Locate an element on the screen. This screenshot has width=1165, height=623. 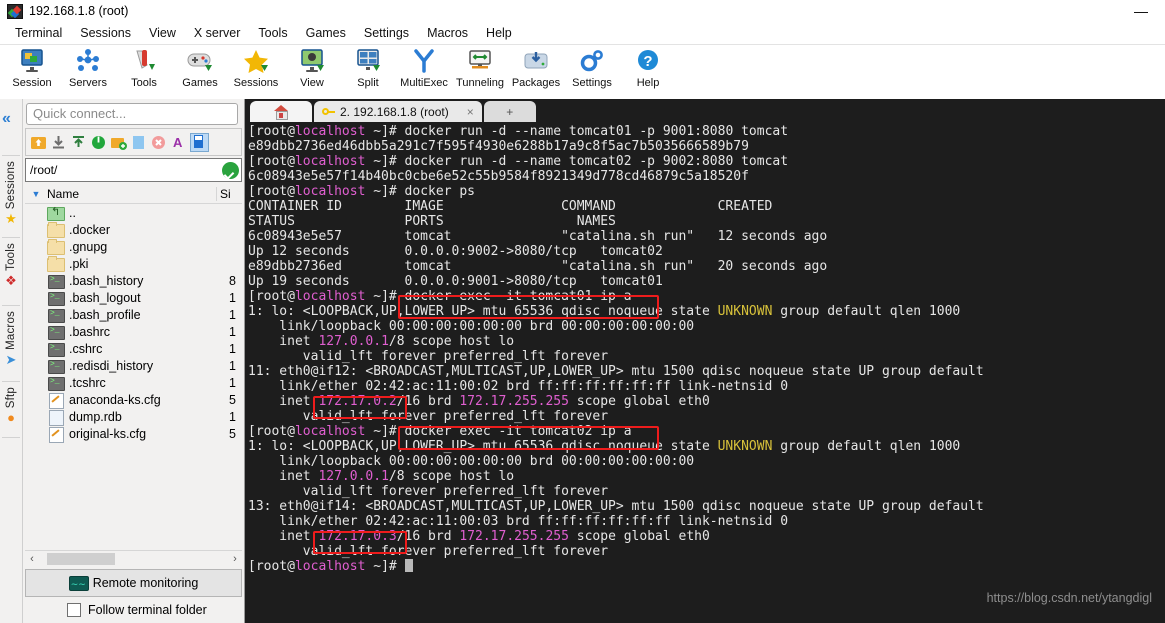
file-row: .pki is located at coordinates (133, 263).